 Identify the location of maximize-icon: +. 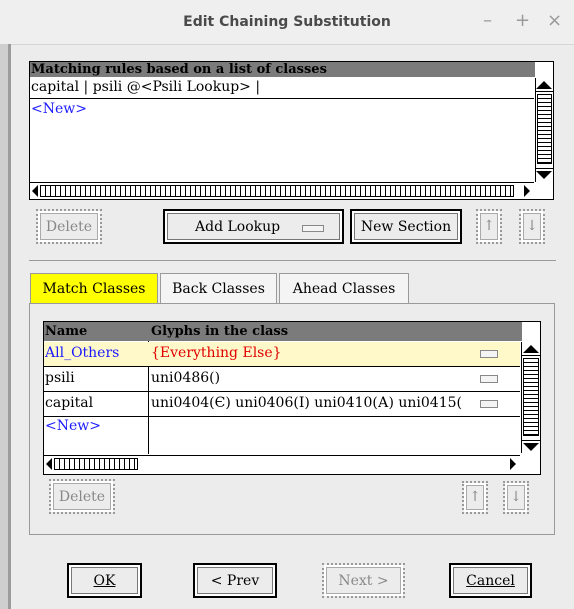
(522, 20).